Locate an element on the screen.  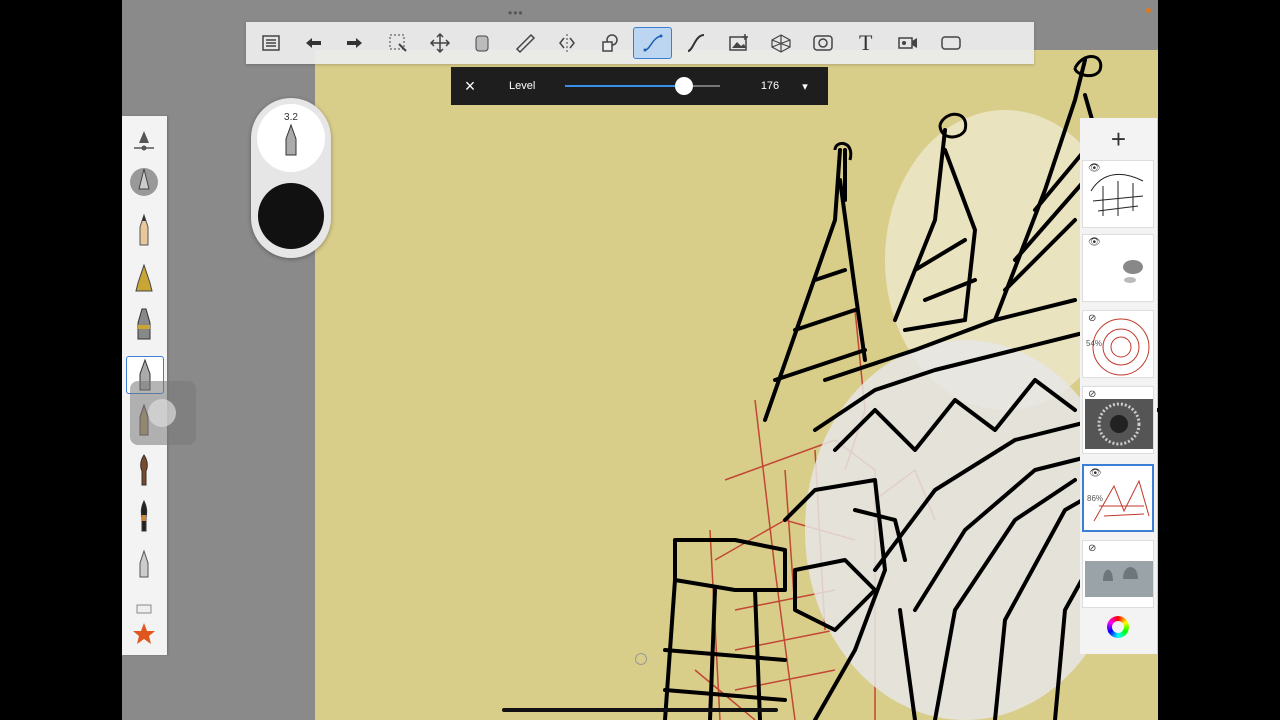
transform-button is located at coordinates (440, 43).